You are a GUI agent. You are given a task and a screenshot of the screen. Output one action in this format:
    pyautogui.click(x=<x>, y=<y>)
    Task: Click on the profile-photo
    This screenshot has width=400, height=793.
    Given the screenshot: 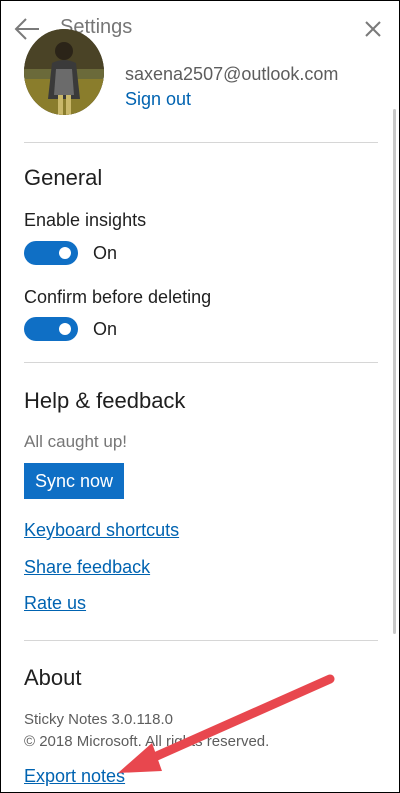 What is the action you would take?
    pyautogui.click(x=64, y=72)
    